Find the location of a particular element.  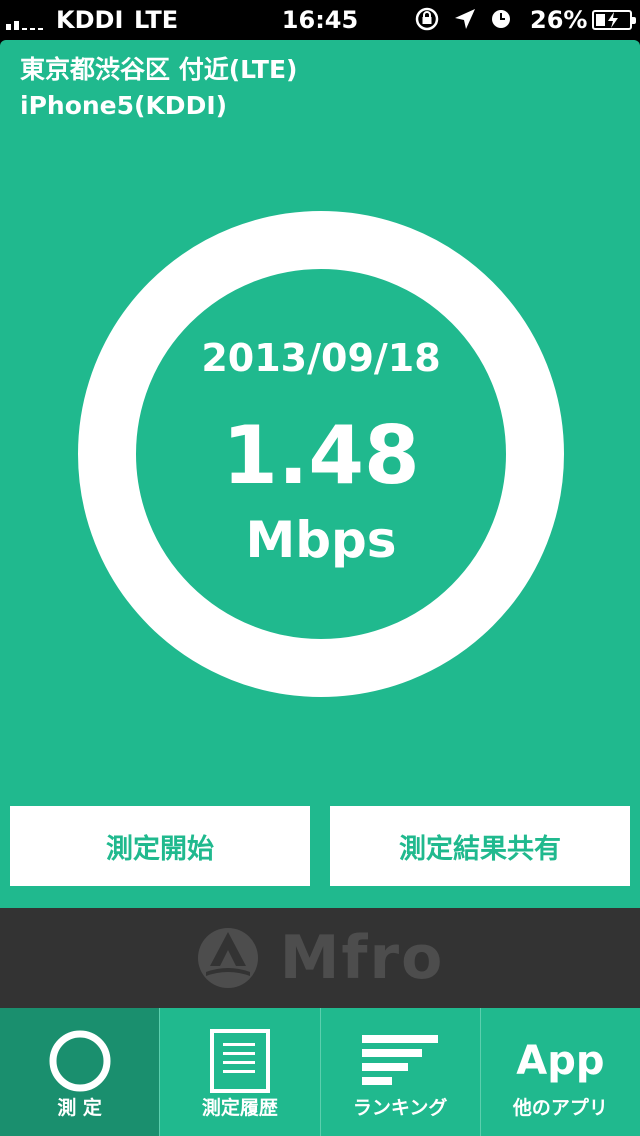

tab-bar: 測 定 測定履歴 ランキング App 他のアプリ is located at coordinates (320, 1072).